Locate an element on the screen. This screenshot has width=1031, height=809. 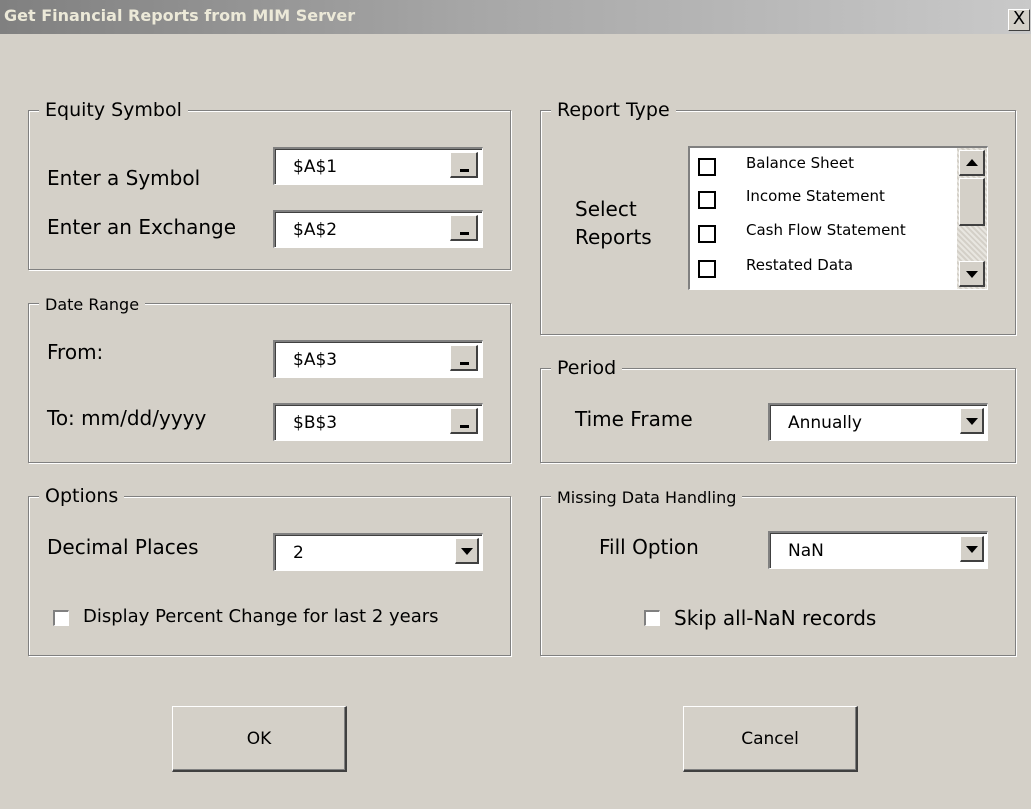
close-icon: X is located at coordinates (1019, 18).